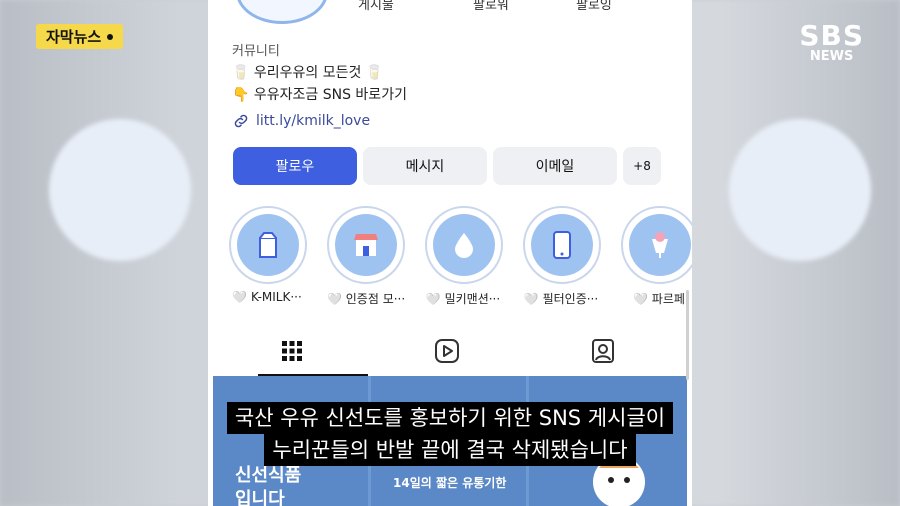 The height and width of the screenshot is (506, 900). Describe the element at coordinates (463, 299) in the screenshot. I see `highlight-label: 🤍 밀키맨션···` at that location.